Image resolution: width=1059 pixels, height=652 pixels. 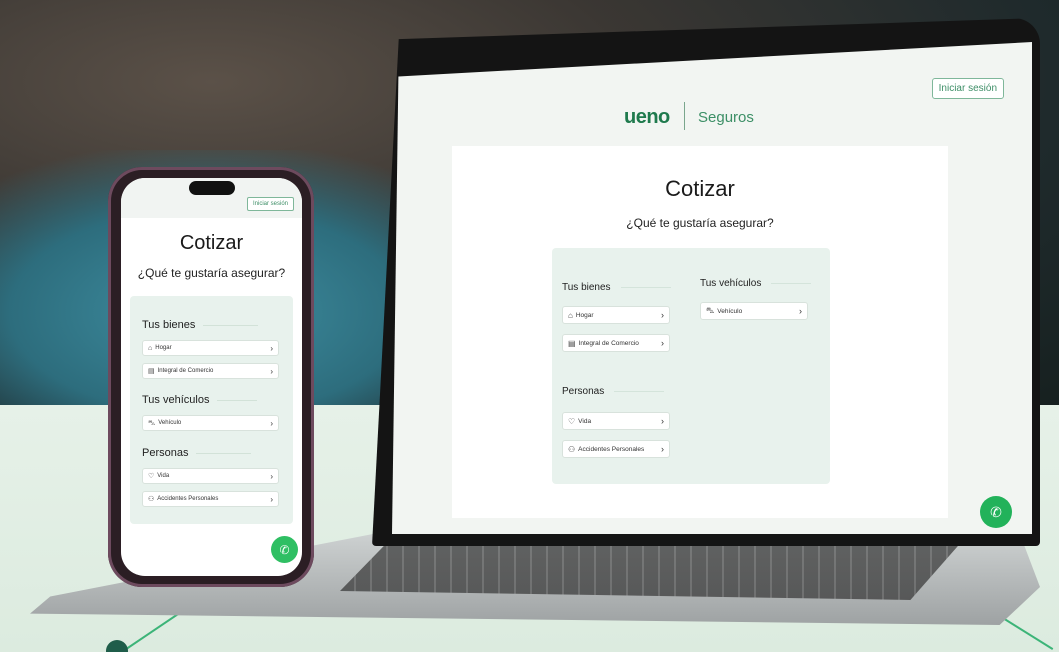 What do you see at coordinates (647, 117) in the screenshot?
I see `brand-logo: ueno` at bounding box center [647, 117].